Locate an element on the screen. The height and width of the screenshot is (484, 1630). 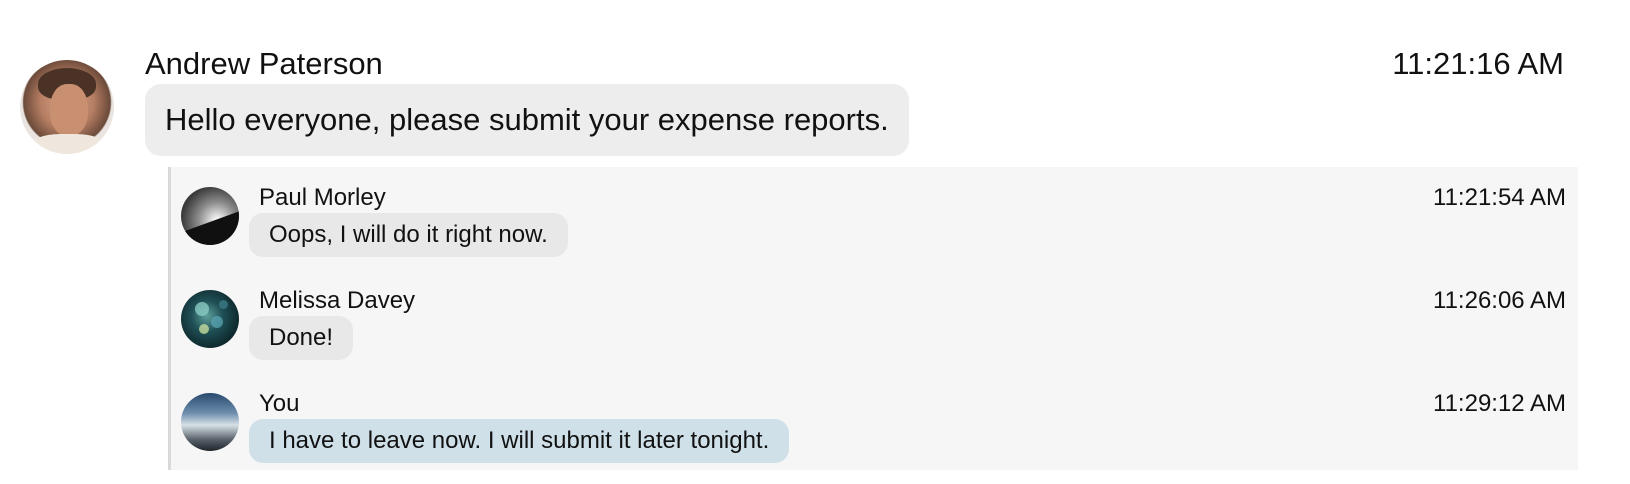
avatar-face is located at coordinates (69, 110).